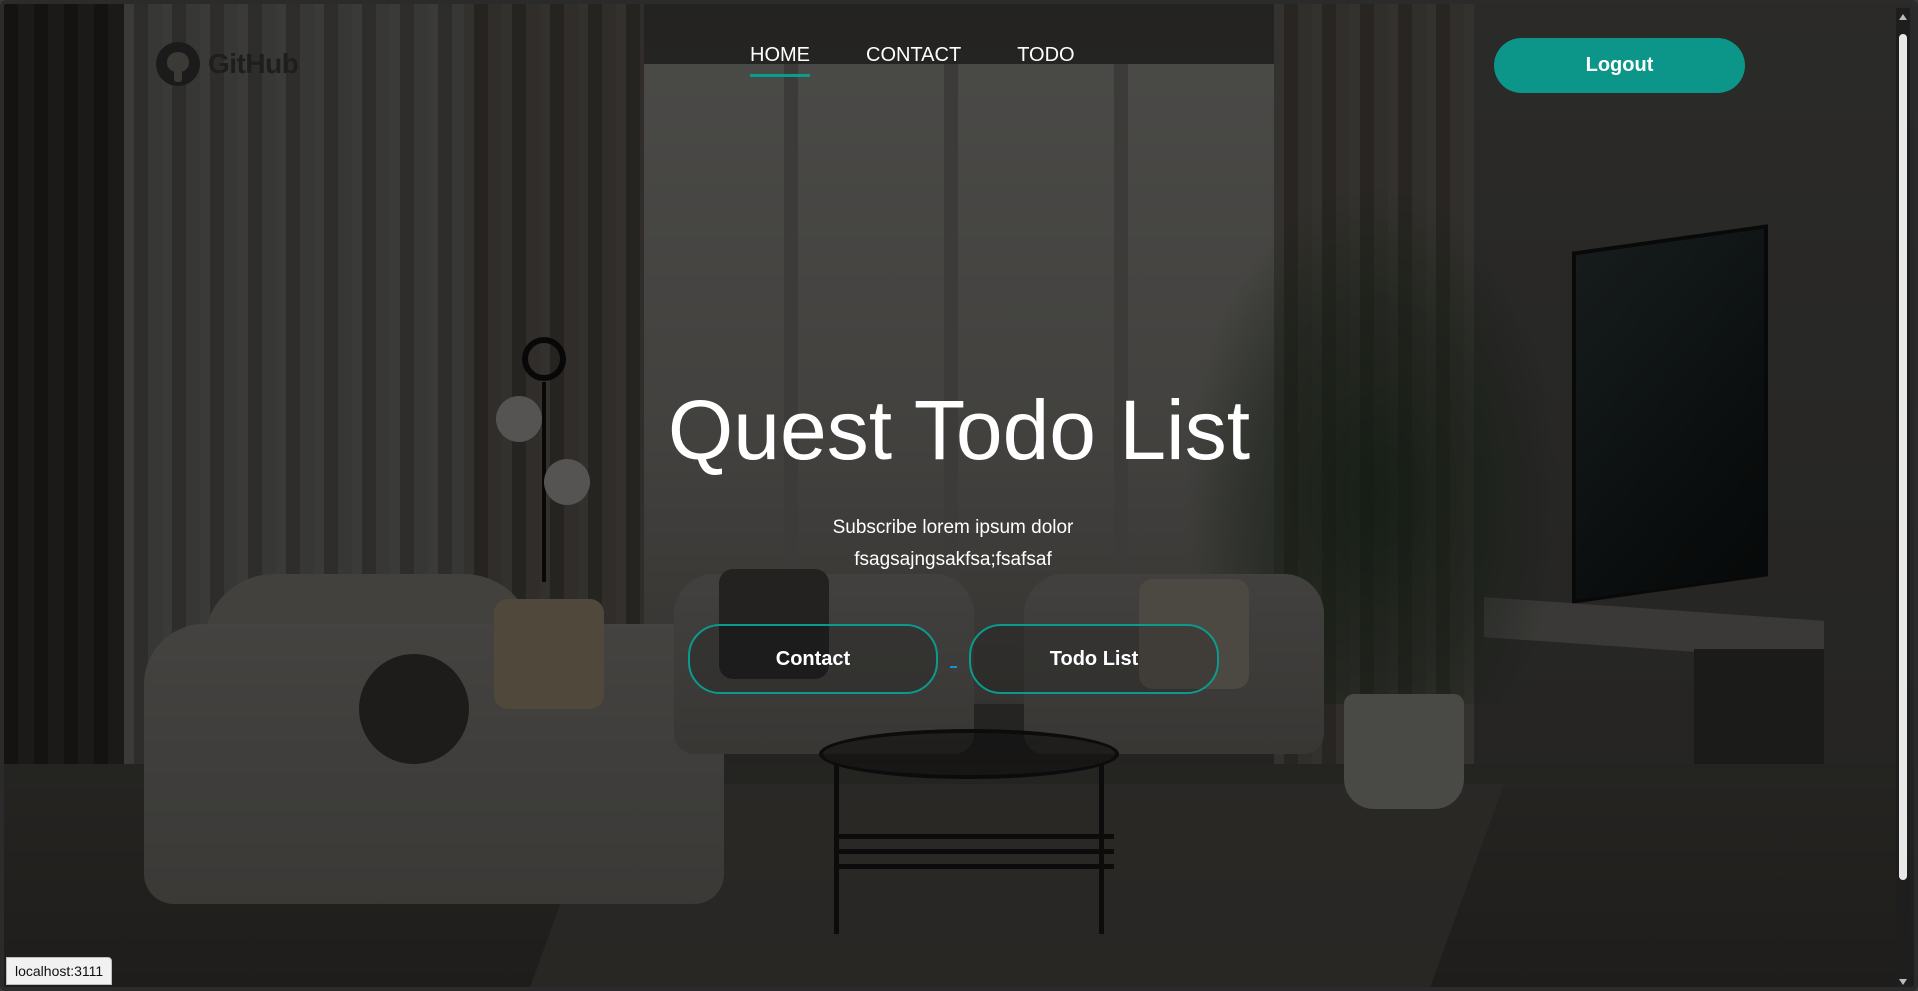 Image resolution: width=1918 pixels, height=991 pixels. Describe the element at coordinates (953, 667) in the screenshot. I see `button-separator` at that location.